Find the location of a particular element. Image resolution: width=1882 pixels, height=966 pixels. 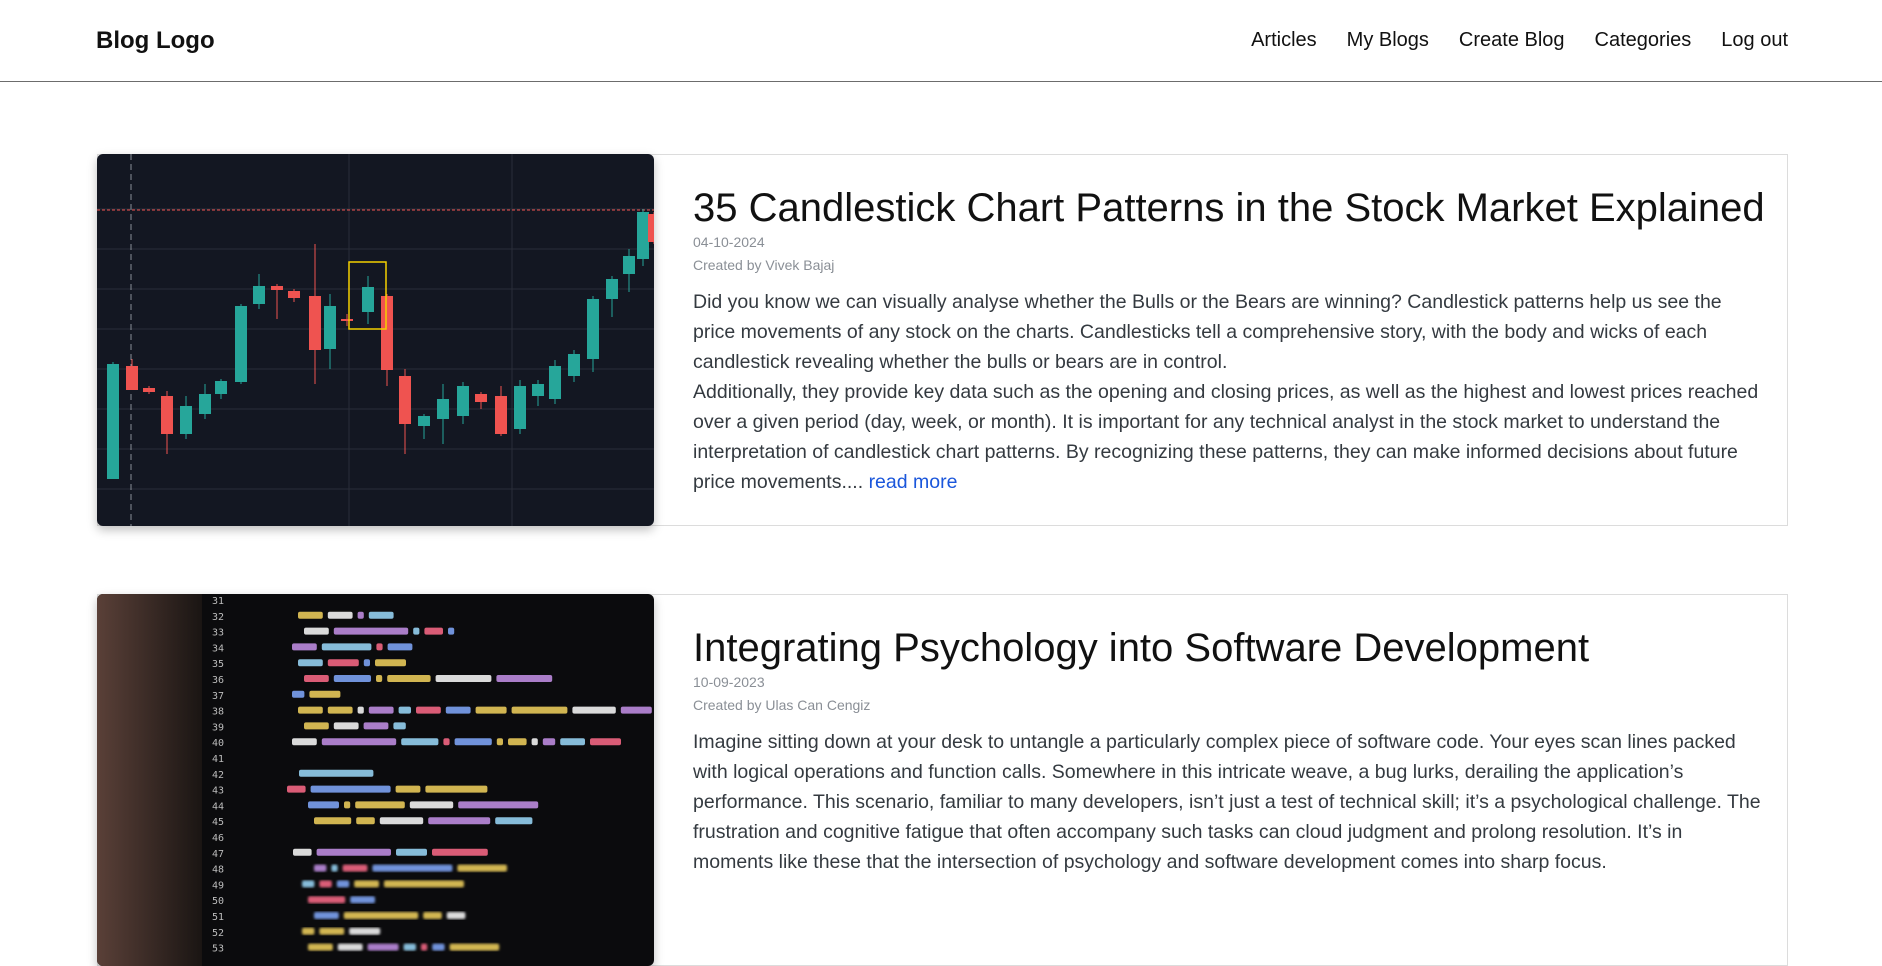

post-date: 04-10-2024 is located at coordinates (729, 242).